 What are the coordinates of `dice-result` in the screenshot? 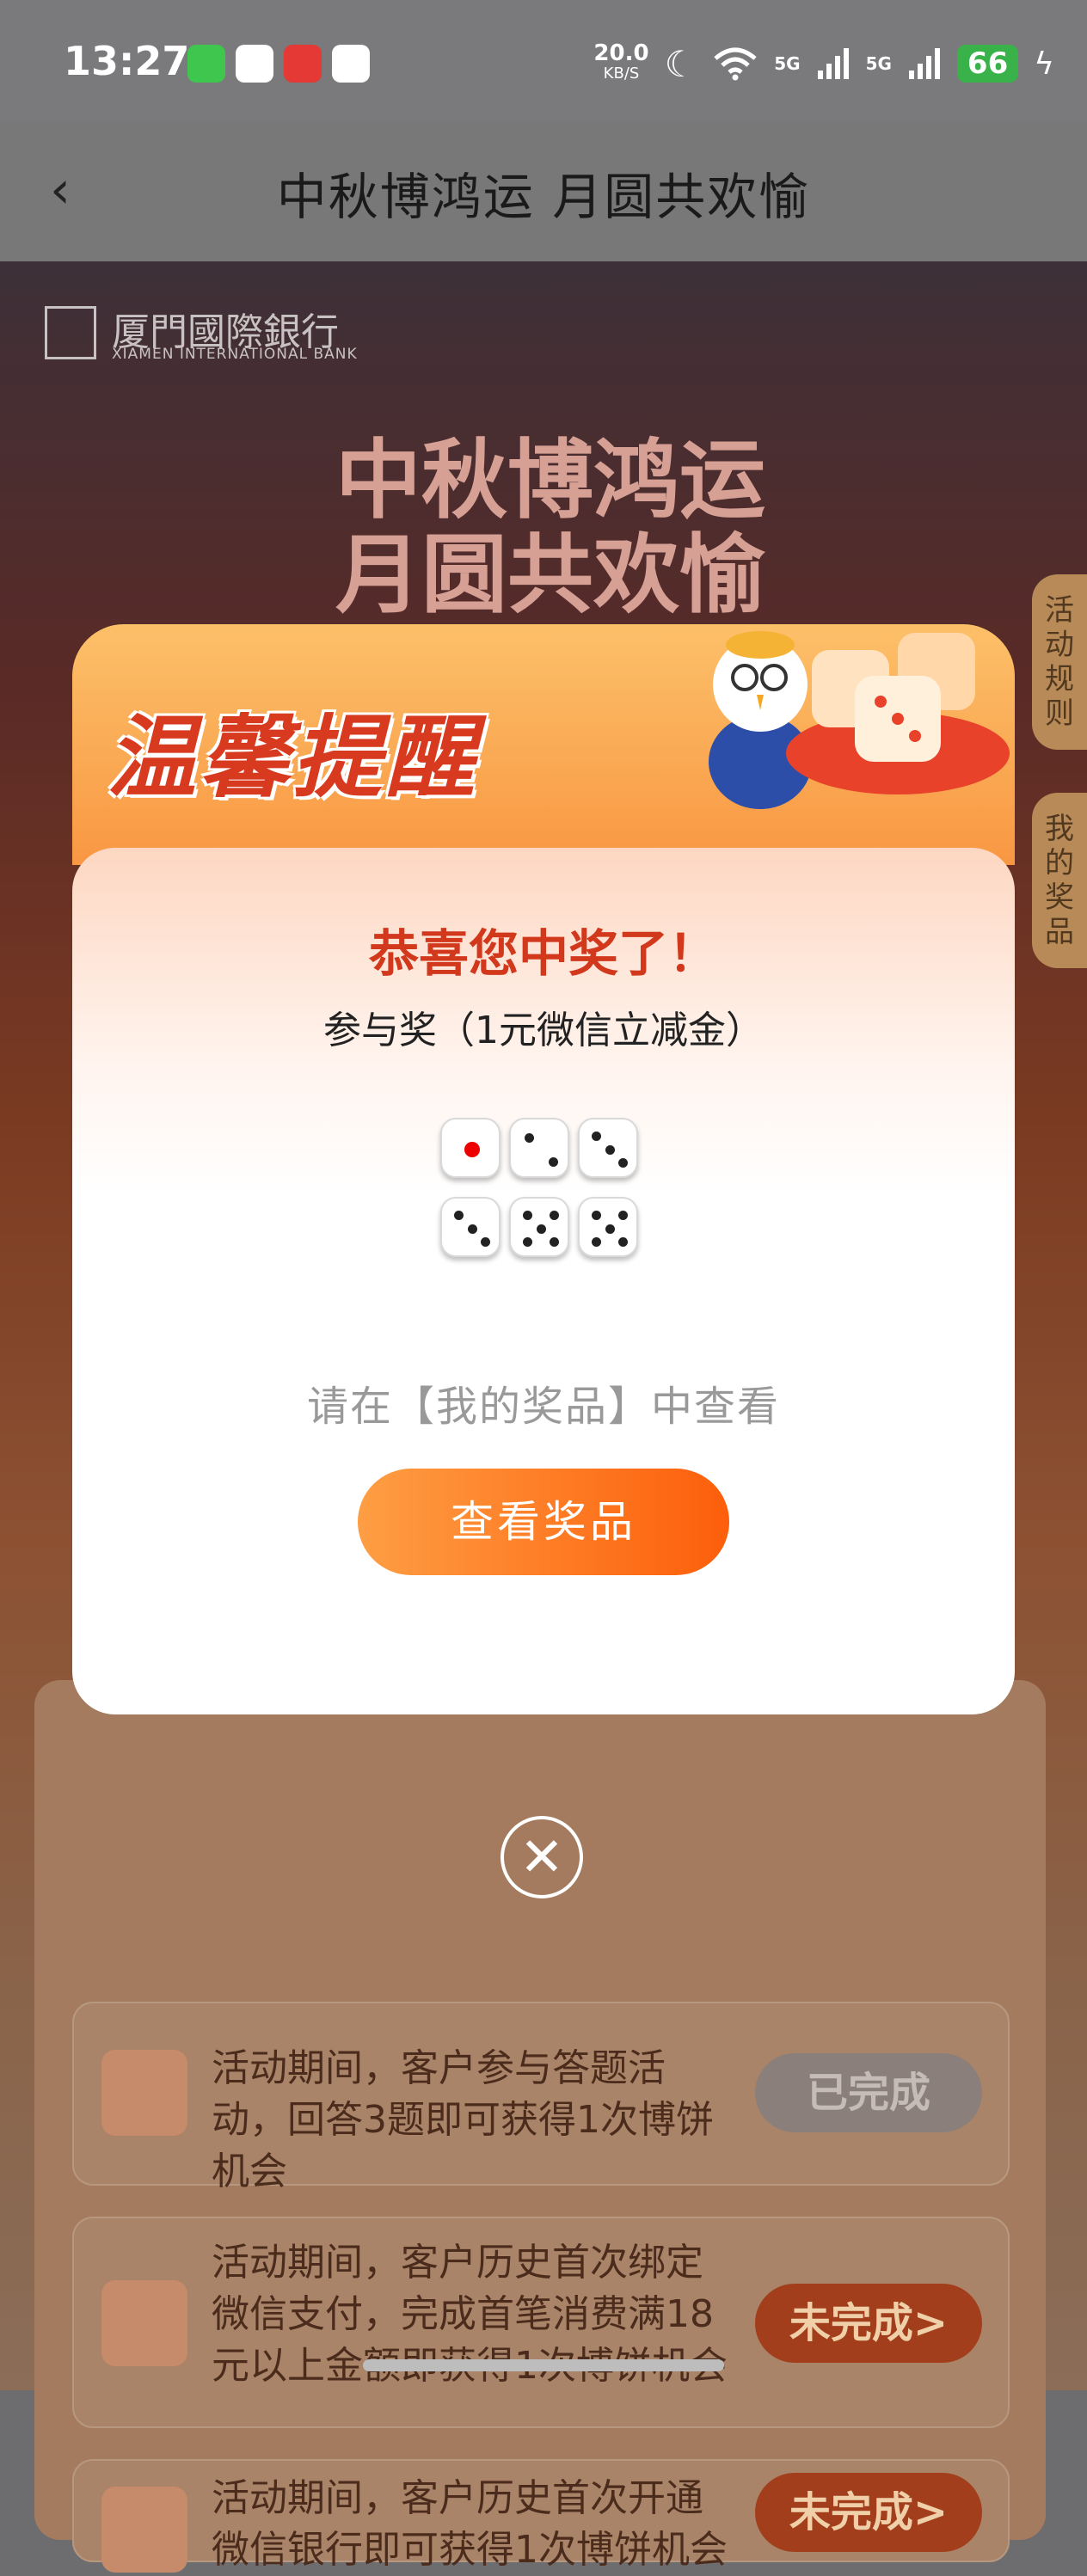 It's located at (543, 1196).